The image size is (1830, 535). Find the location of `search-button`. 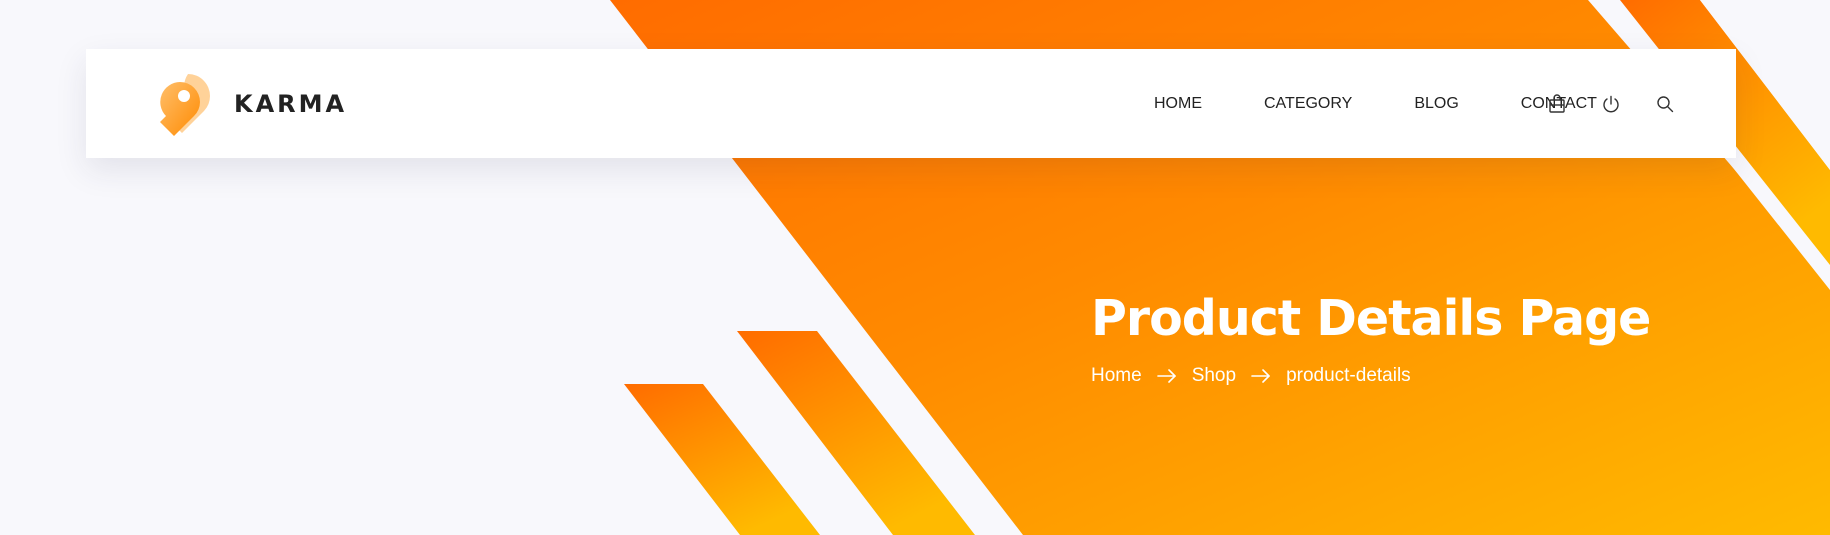

search-button is located at coordinates (1665, 103).